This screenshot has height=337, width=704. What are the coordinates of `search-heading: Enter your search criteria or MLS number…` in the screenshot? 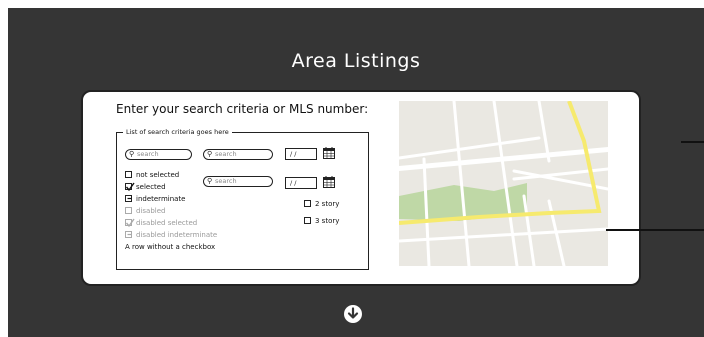 It's located at (242, 109).